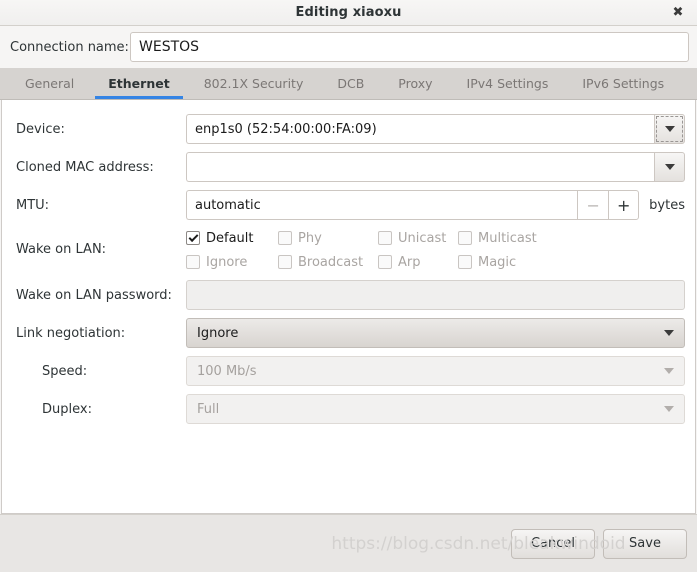 Image resolution: width=697 pixels, height=572 pixels. What do you see at coordinates (40, 129) in the screenshot?
I see `device-label: Device:` at bounding box center [40, 129].